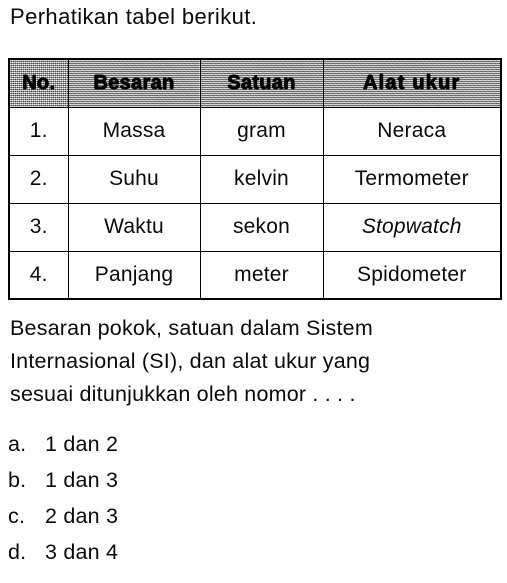  What do you see at coordinates (191, 328) in the screenshot?
I see `question-line-1: Besaran pokok, satuan dalam Sistem` at bounding box center [191, 328].